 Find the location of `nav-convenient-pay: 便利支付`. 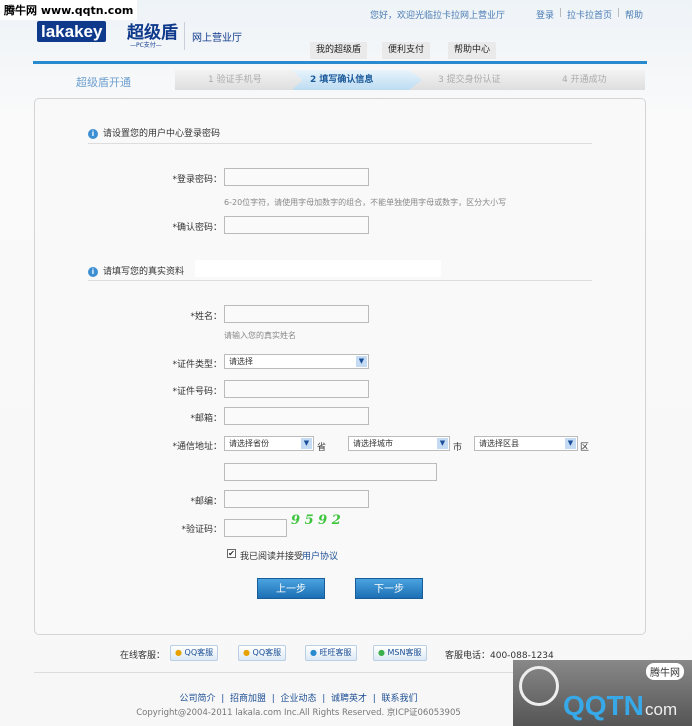

nav-convenient-pay: 便利支付 is located at coordinates (406, 50).